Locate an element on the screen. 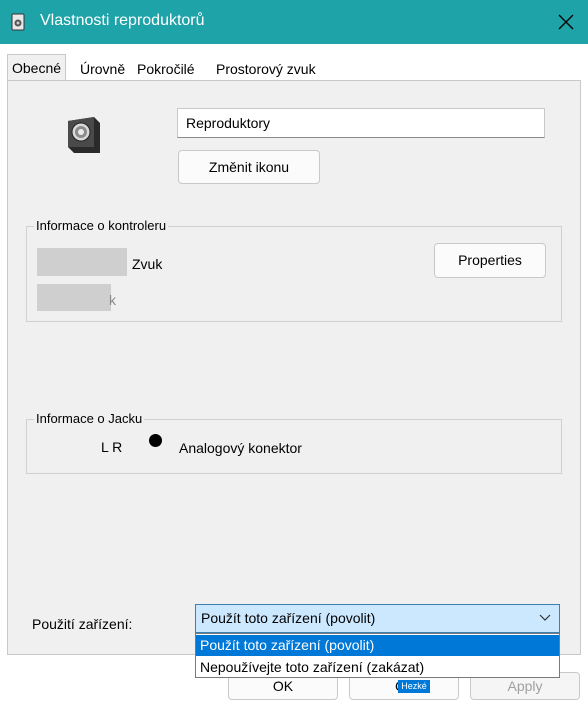 This screenshot has width=588, height=703. device-usage-selected-value: Použít toto zařízení (povolit) is located at coordinates (288, 618).